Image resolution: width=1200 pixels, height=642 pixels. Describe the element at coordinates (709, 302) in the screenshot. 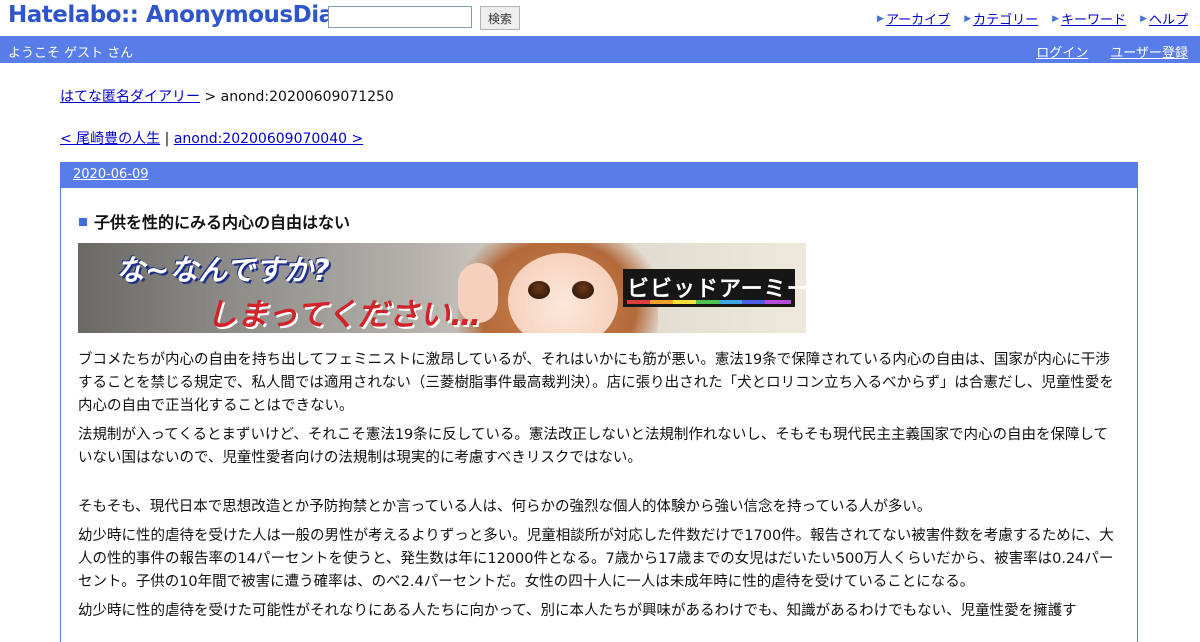

I see `rainbow-stripe-icon` at that location.